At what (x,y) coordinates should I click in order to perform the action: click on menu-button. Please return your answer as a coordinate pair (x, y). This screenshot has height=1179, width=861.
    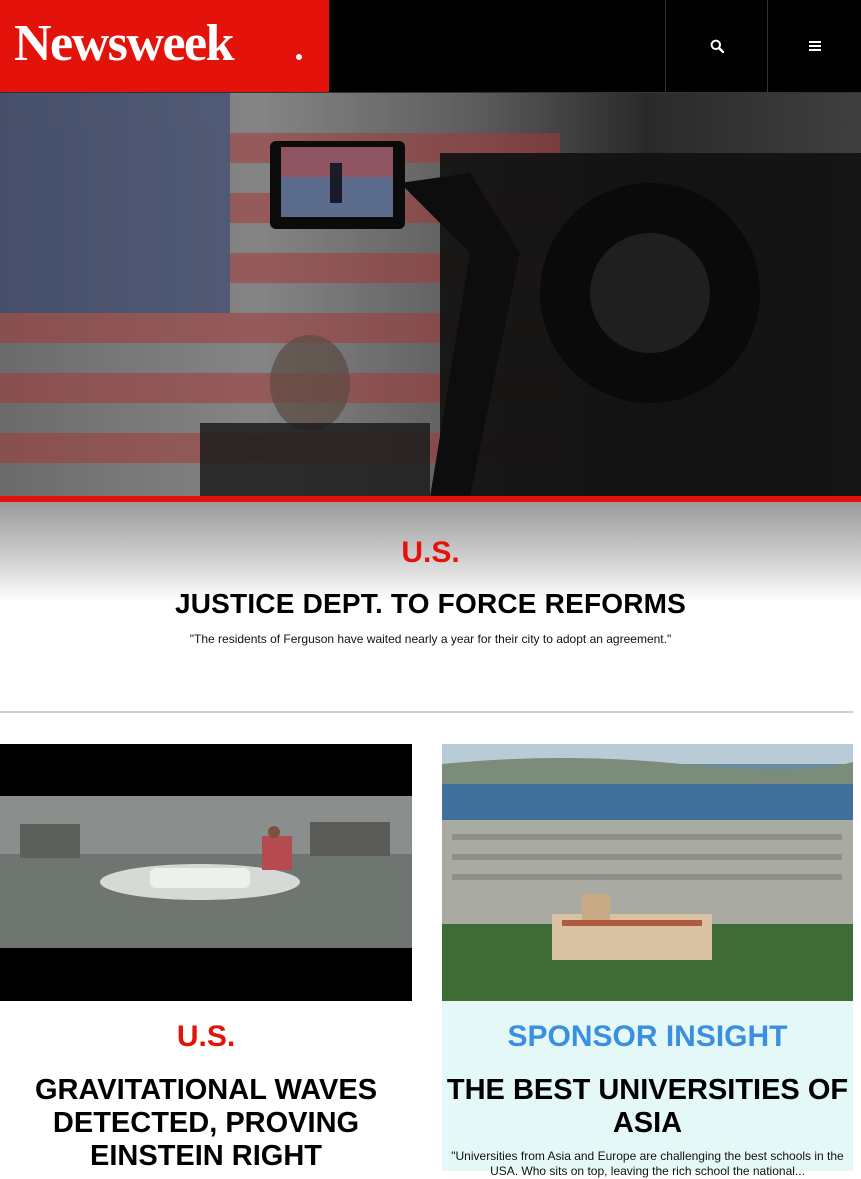
    Looking at the image, I should click on (814, 46).